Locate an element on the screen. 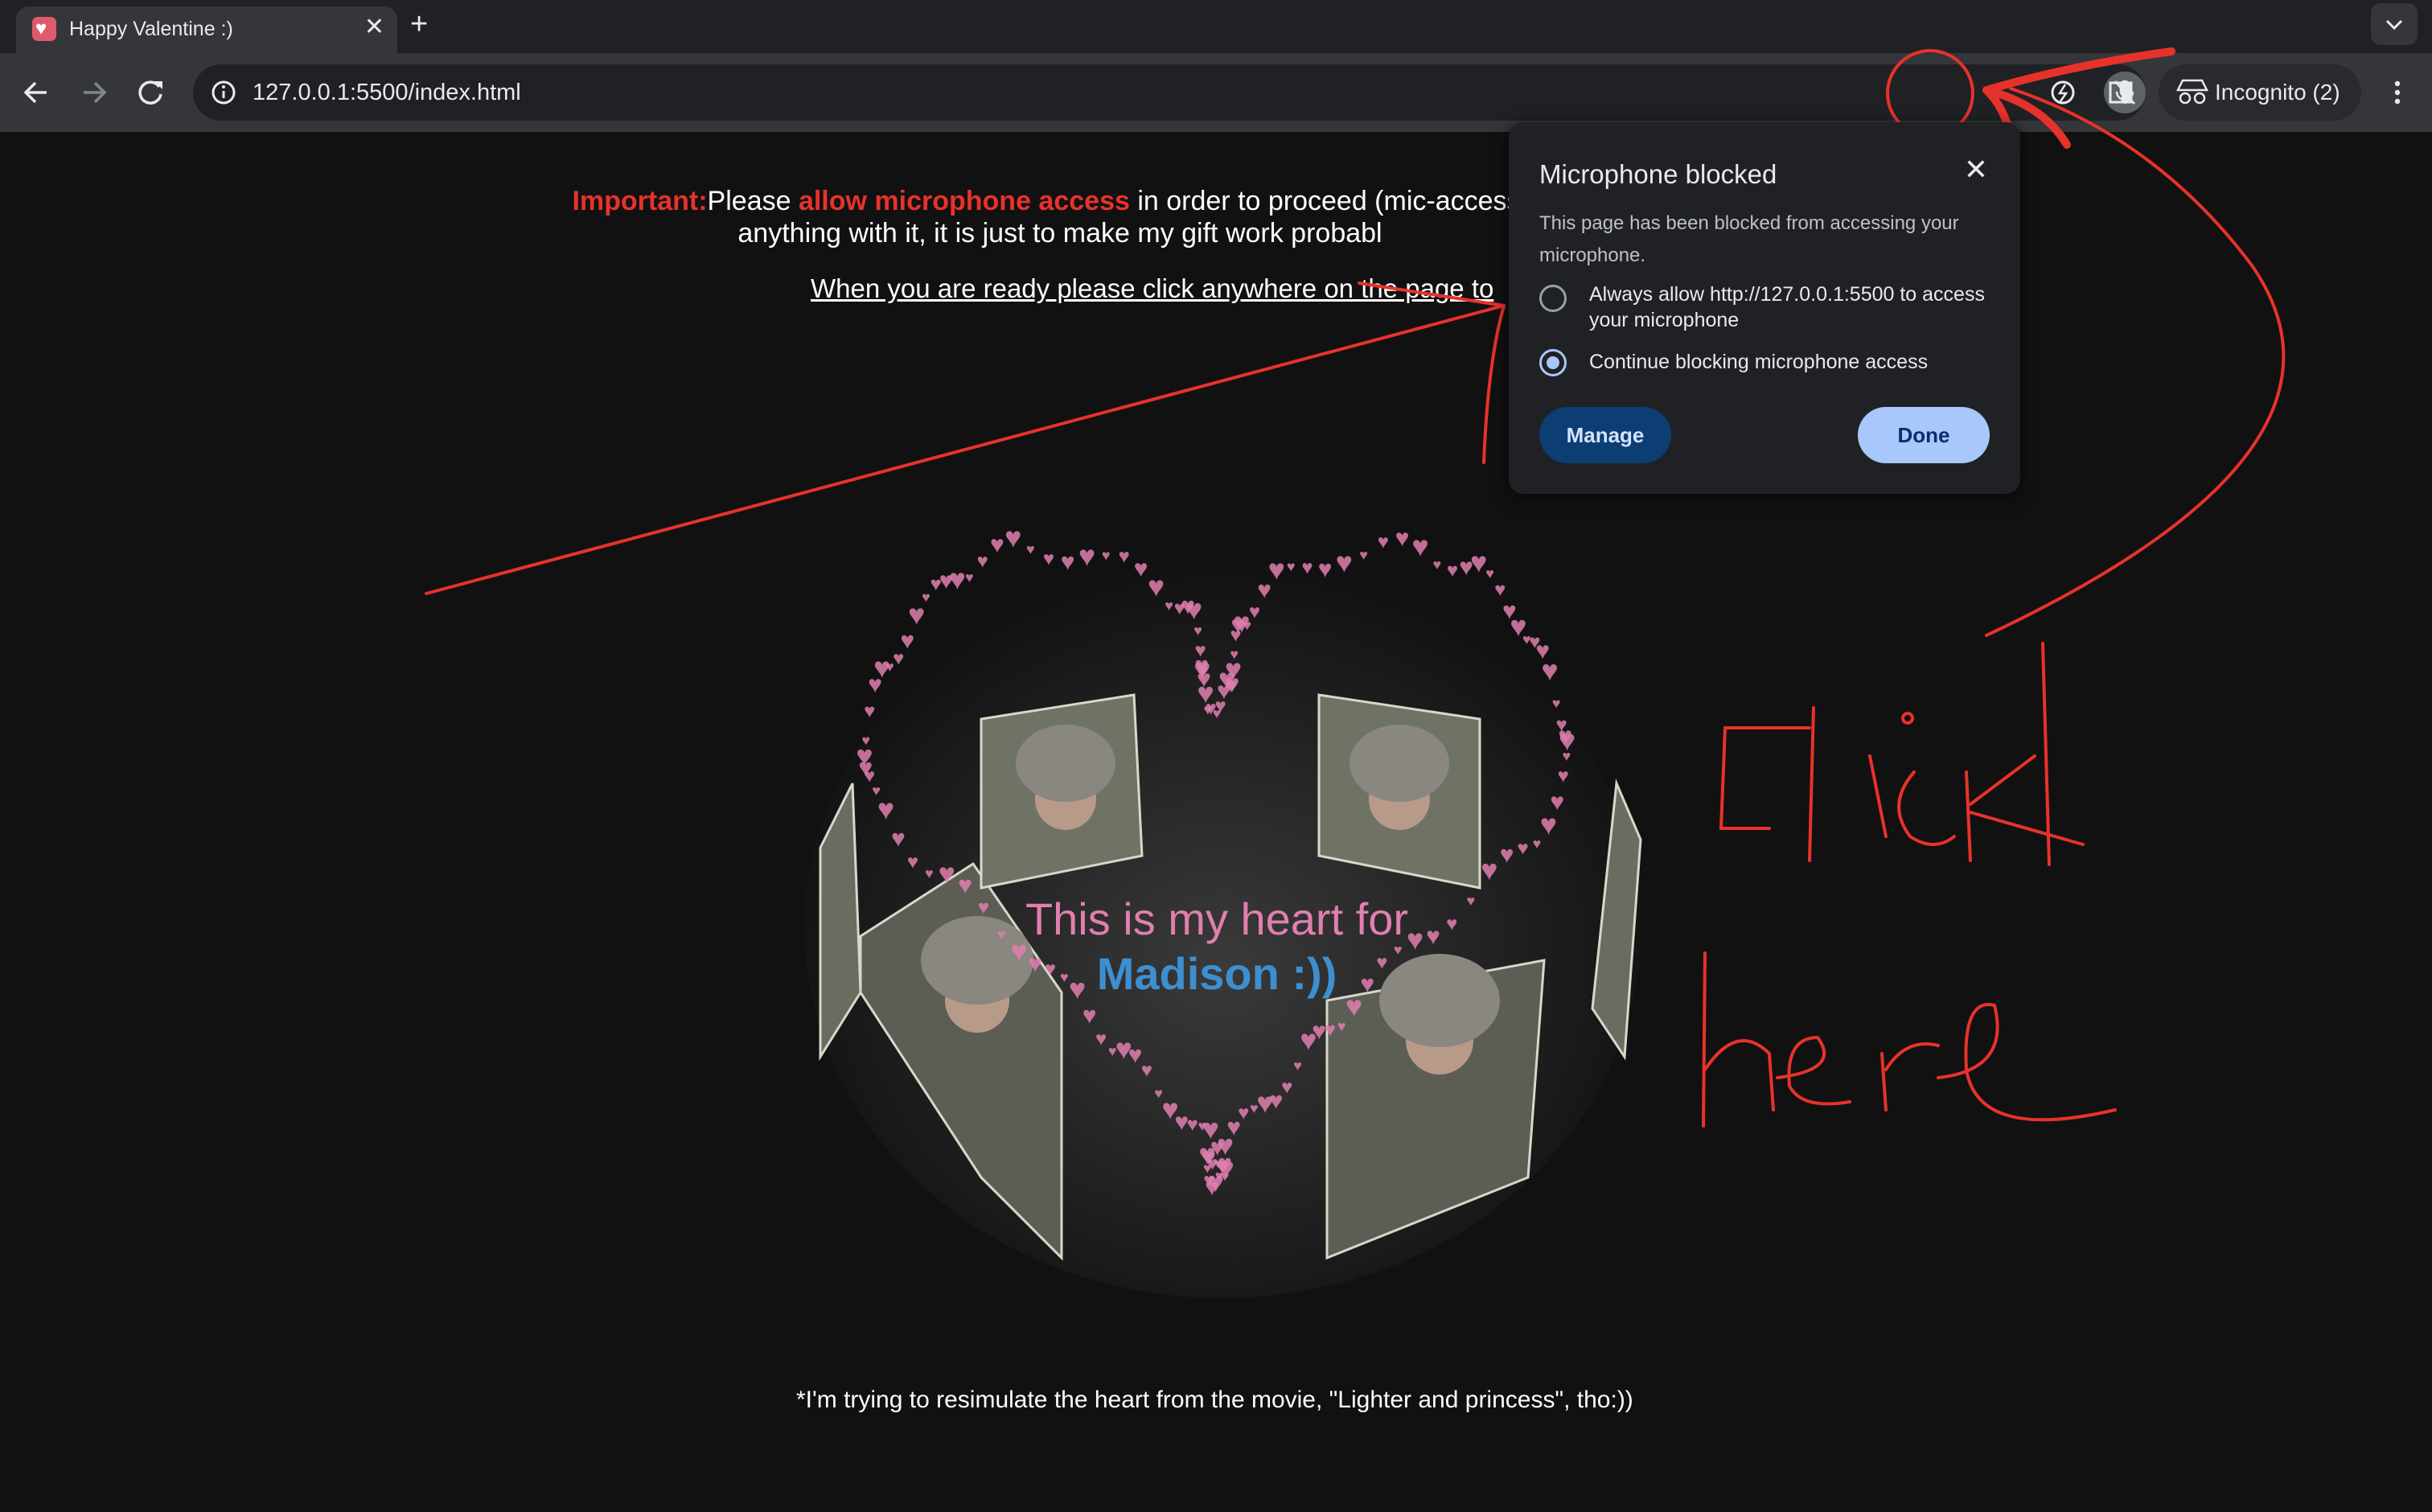  incognito-profile-button: Incognito (2) is located at coordinates (2260, 93).